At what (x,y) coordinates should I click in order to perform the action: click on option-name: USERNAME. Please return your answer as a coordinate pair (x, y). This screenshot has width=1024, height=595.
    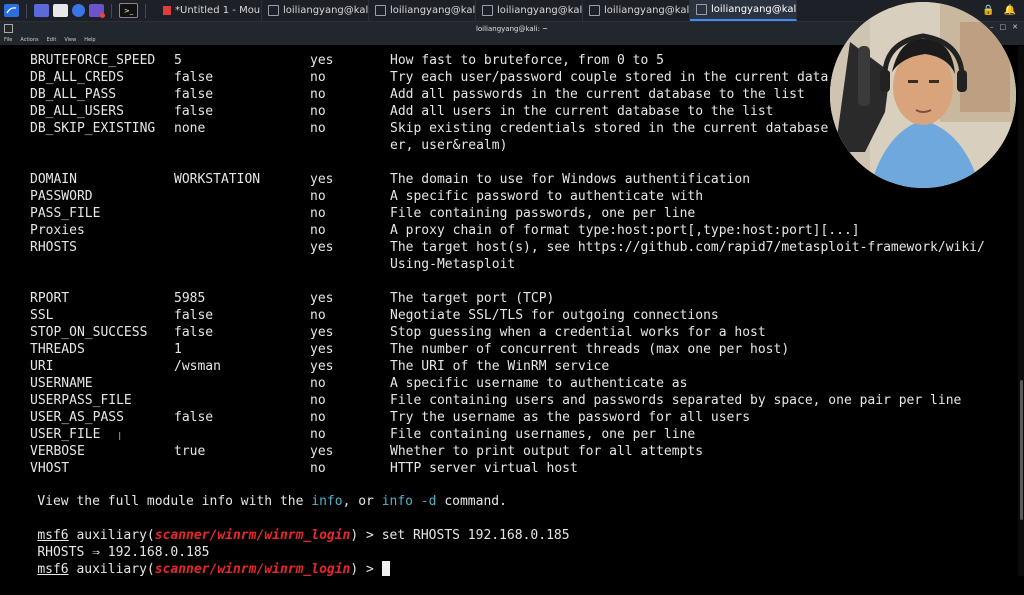
    Looking at the image, I should click on (61, 383).